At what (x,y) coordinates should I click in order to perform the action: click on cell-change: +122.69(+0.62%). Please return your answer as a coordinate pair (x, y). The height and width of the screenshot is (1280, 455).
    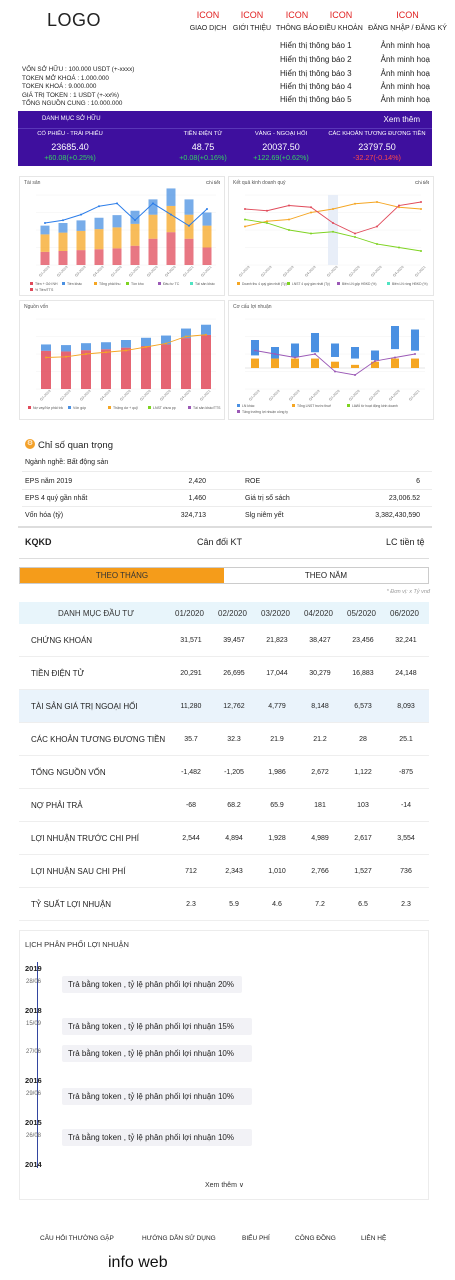
    Looking at the image, I should click on (281, 157).